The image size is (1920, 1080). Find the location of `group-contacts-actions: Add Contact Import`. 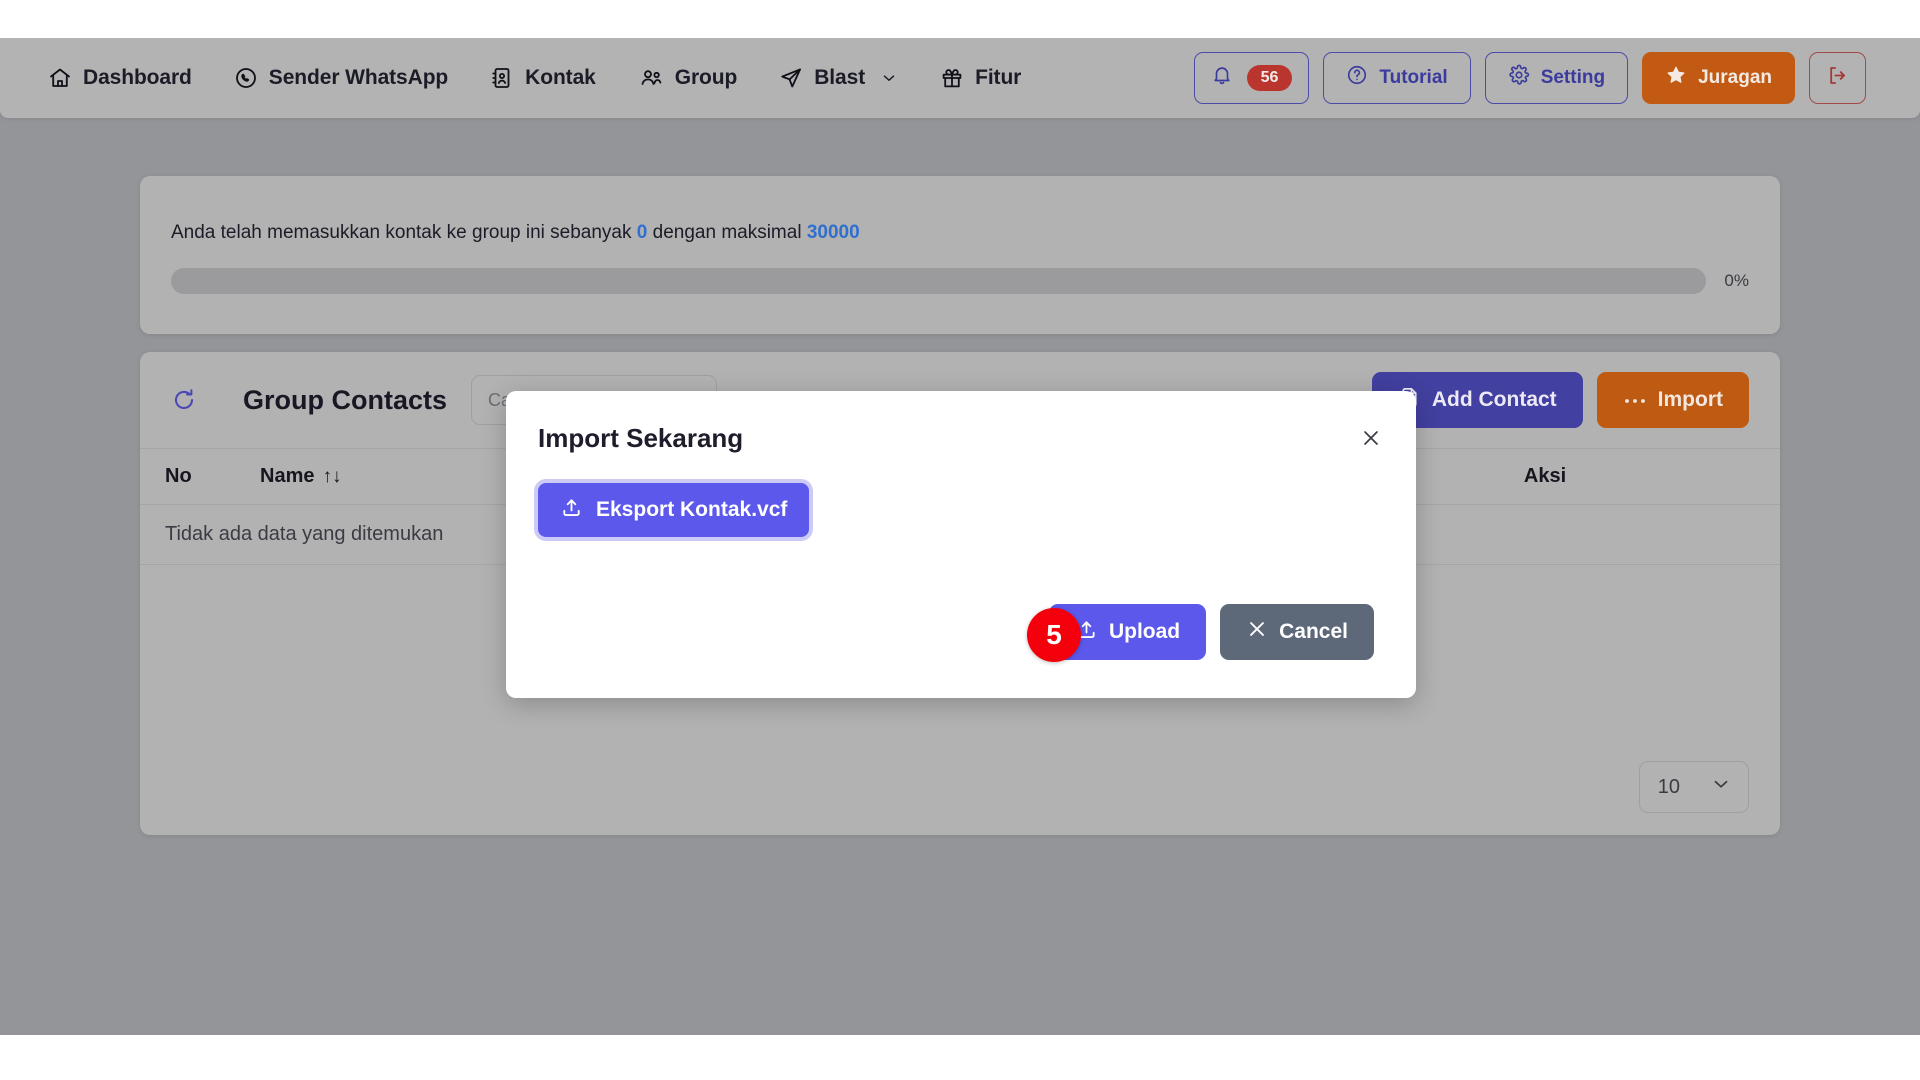

group-contacts-actions: Add Contact Import is located at coordinates (1560, 400).